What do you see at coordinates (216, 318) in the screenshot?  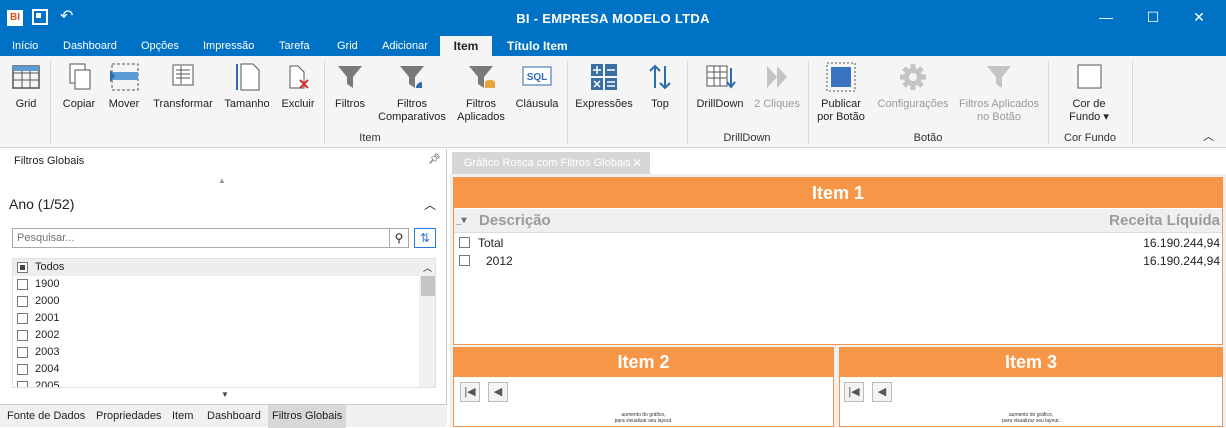 I see `list-item: 2001` at bounding box center [216, 318].